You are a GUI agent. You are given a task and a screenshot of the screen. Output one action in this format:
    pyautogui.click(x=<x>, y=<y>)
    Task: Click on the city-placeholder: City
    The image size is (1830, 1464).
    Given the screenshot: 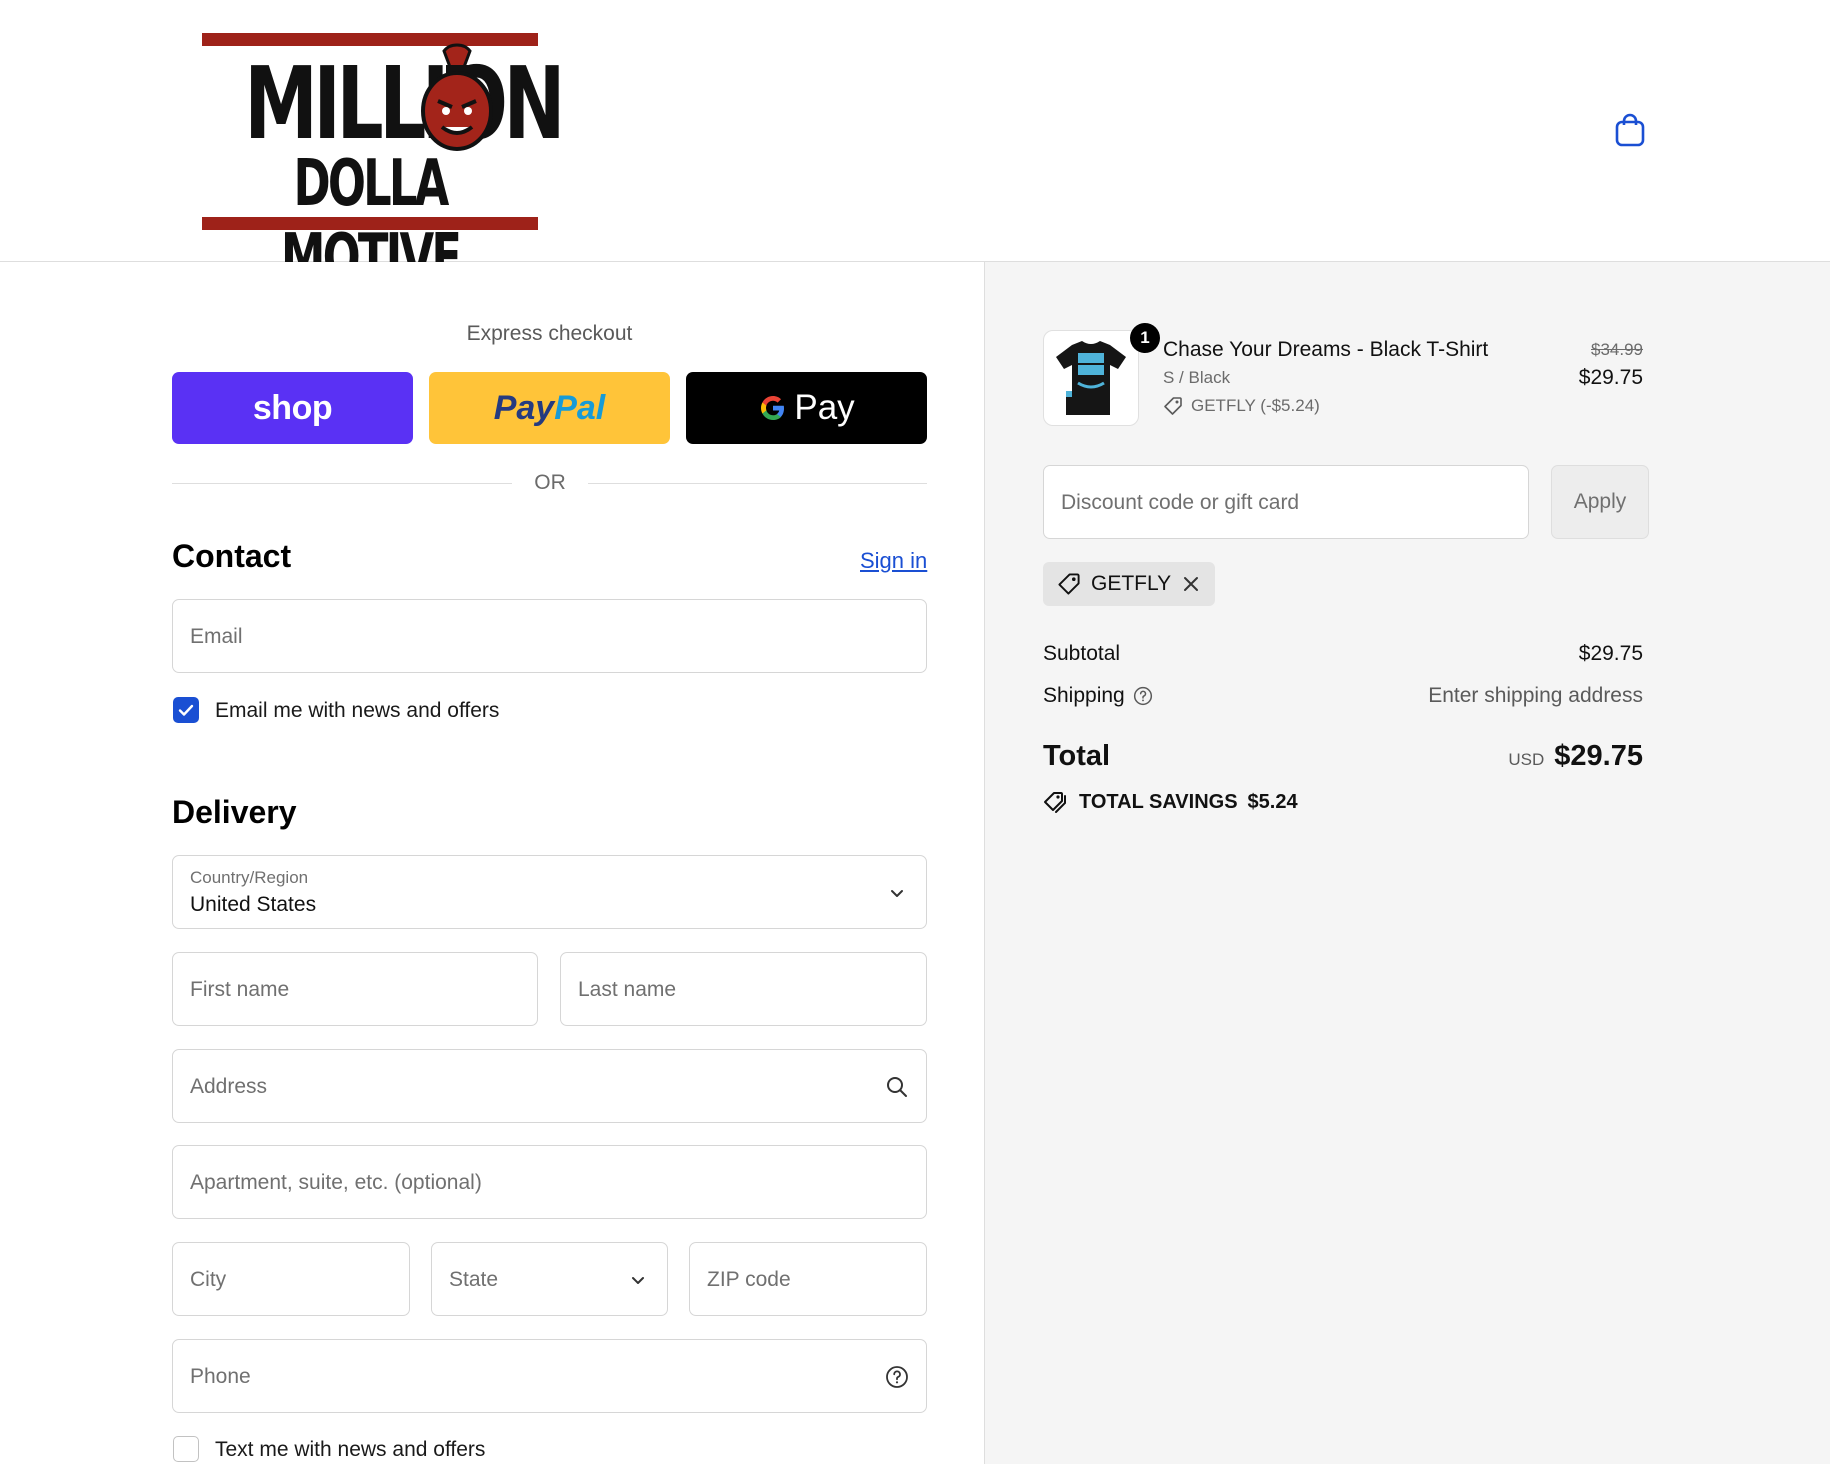 What is the action you would take?
    pyautogui.click(x=208, y=1279)
    